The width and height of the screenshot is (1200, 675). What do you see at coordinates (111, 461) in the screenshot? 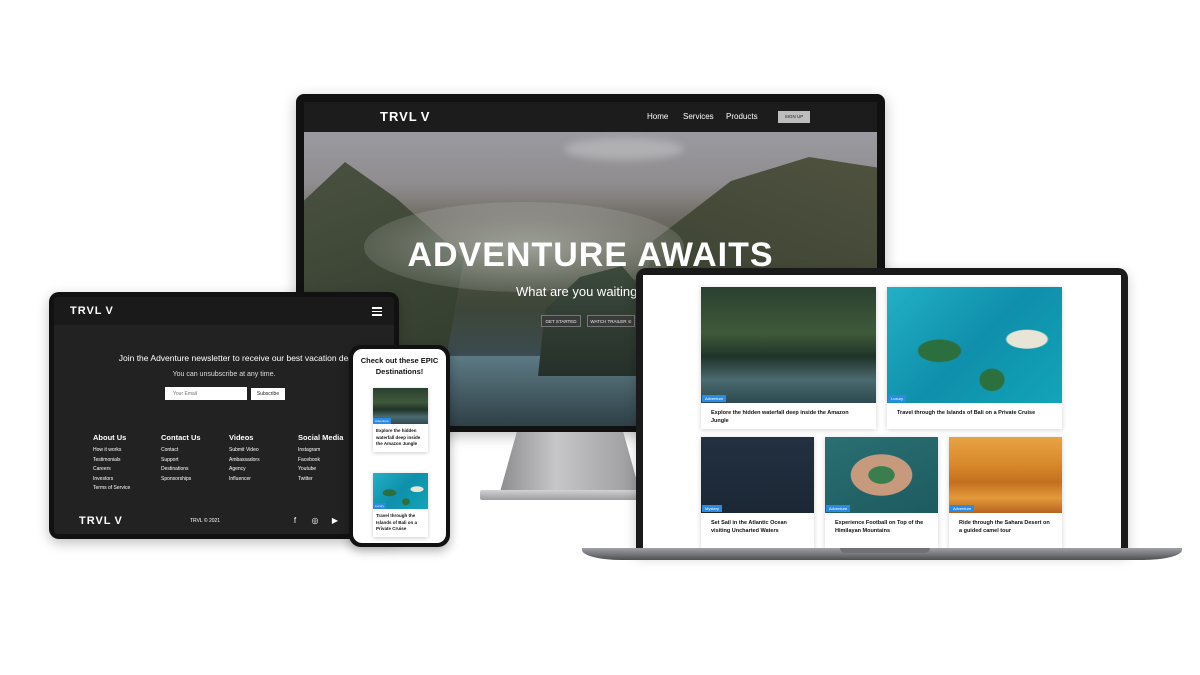
I see `footer-link: Testimonials` at bounding box center [111, 461].